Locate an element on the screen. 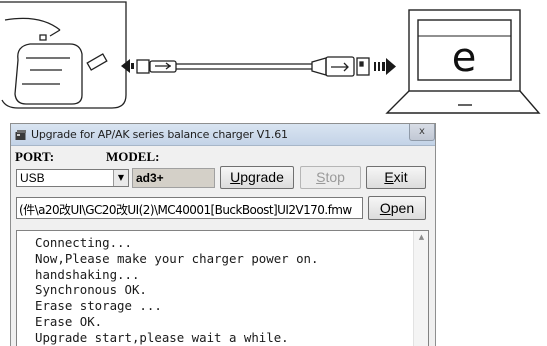  upgrade-button-mnemonic: U is located at coordinates (235, 177).